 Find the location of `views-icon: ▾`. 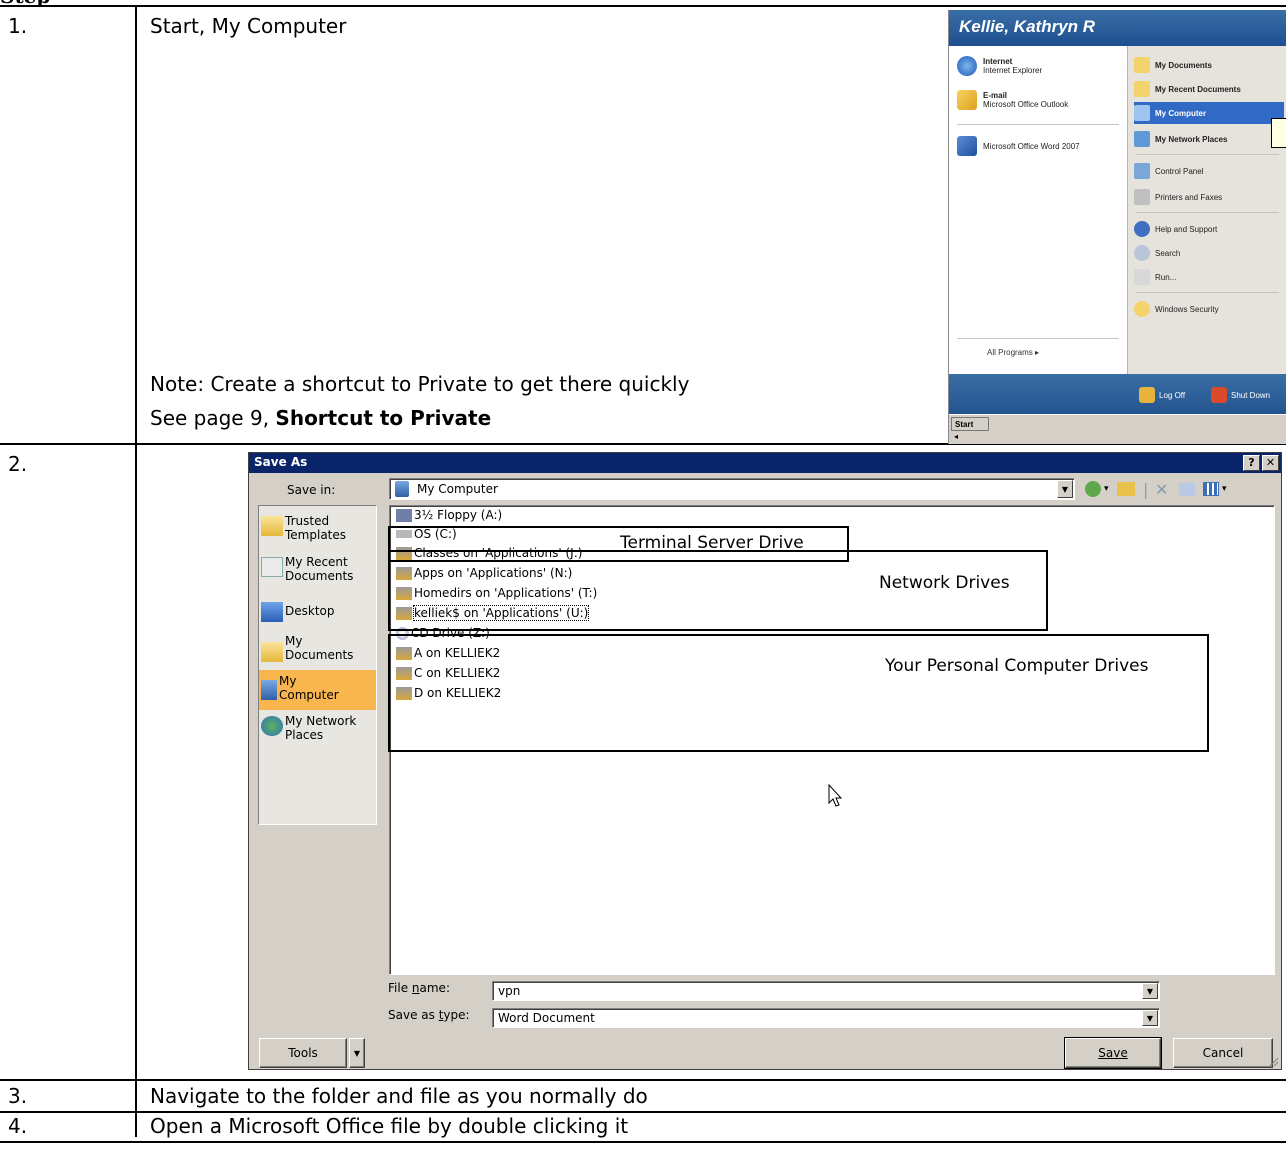

views-icon: ▾ is located at coordinates (1215, 489).